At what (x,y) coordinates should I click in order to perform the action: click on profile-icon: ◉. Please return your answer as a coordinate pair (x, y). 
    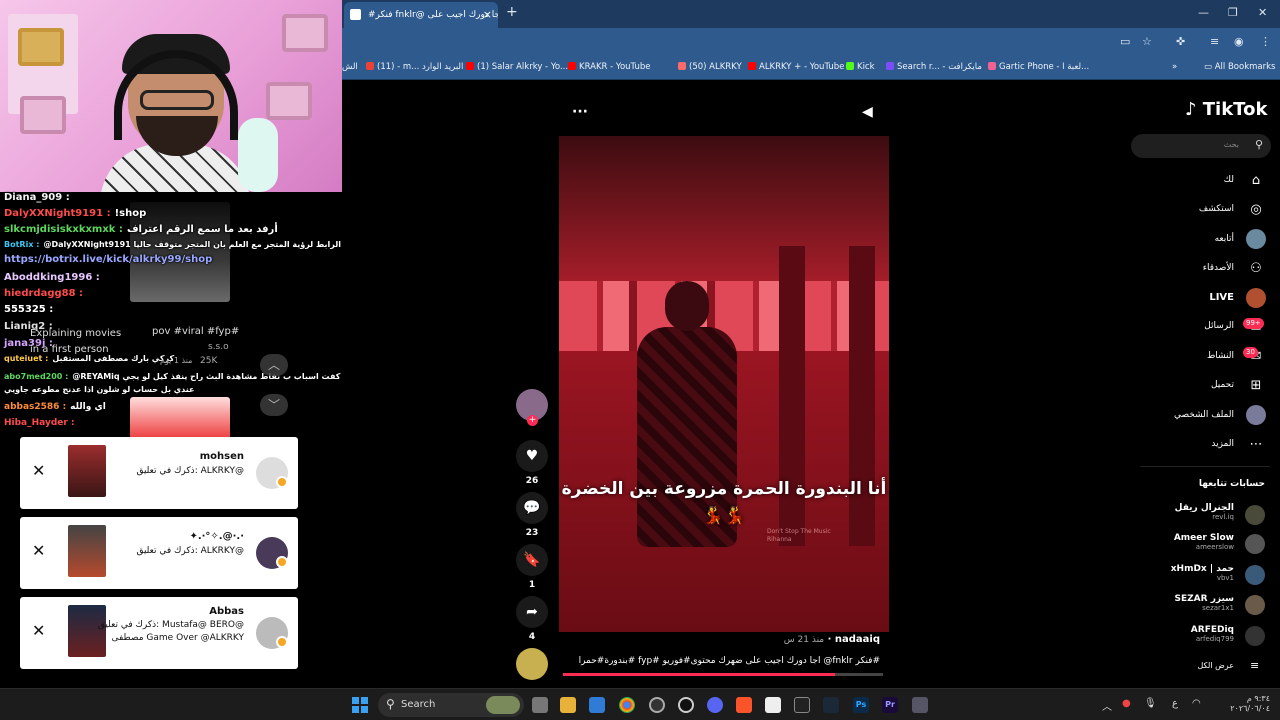
    Looking at the image, I should click on (1239, 41).